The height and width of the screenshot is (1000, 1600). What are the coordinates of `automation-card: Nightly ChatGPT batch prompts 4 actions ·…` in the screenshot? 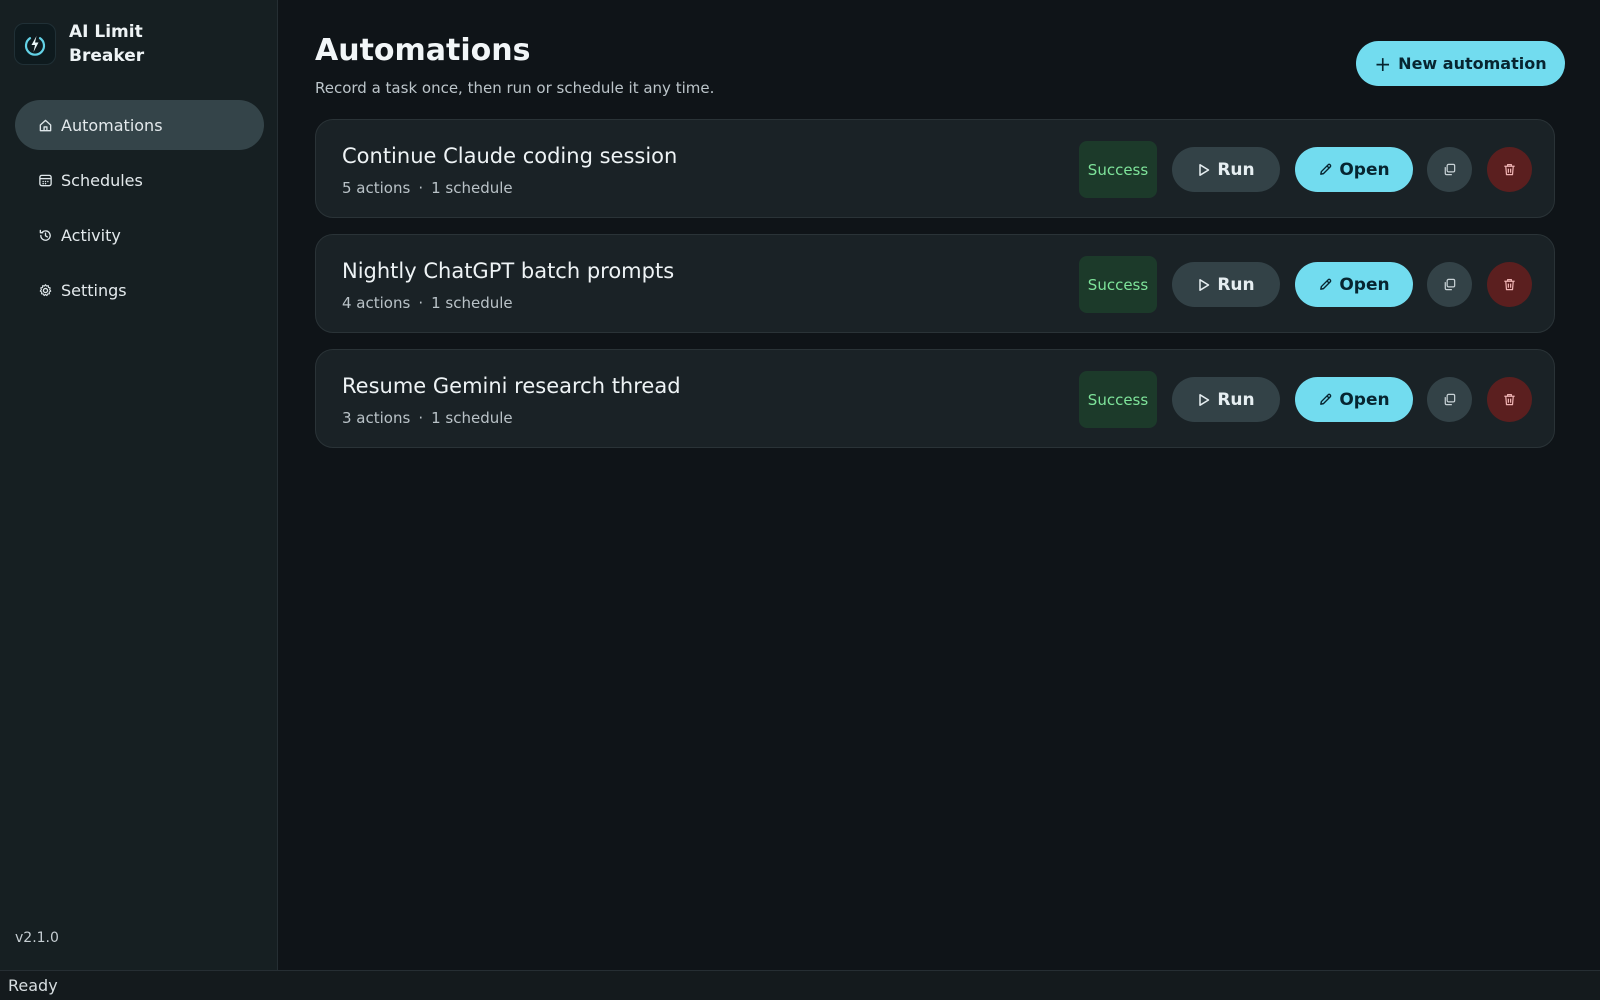 It's located at (935, 283).